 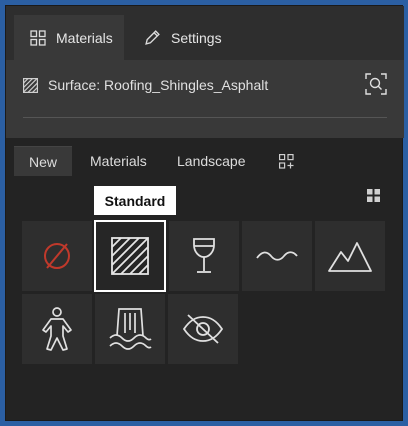 I want to click on tab-library-materials: Materials, so click(x=118, y=161).